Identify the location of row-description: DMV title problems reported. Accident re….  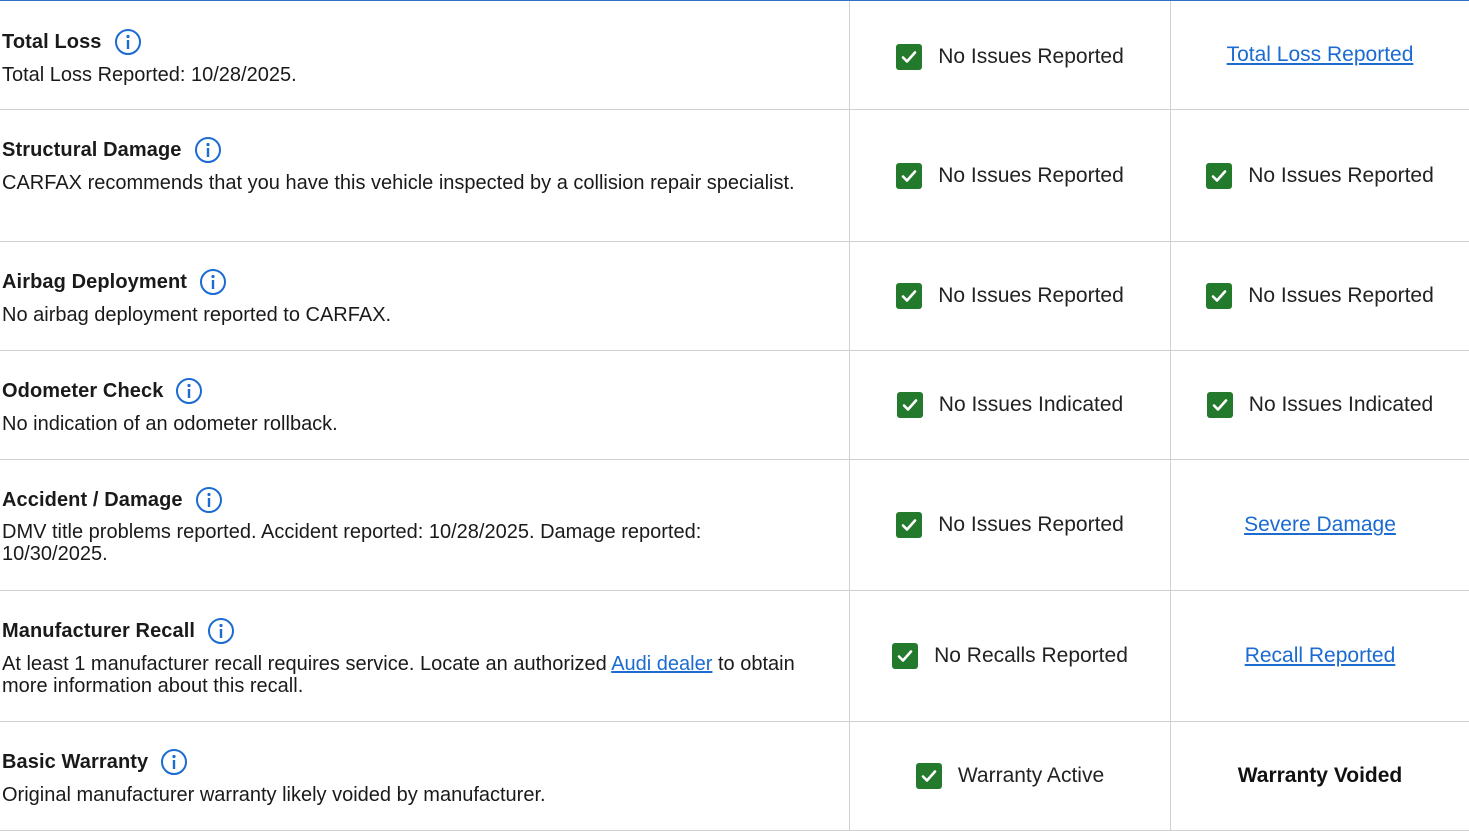
(352, 543).